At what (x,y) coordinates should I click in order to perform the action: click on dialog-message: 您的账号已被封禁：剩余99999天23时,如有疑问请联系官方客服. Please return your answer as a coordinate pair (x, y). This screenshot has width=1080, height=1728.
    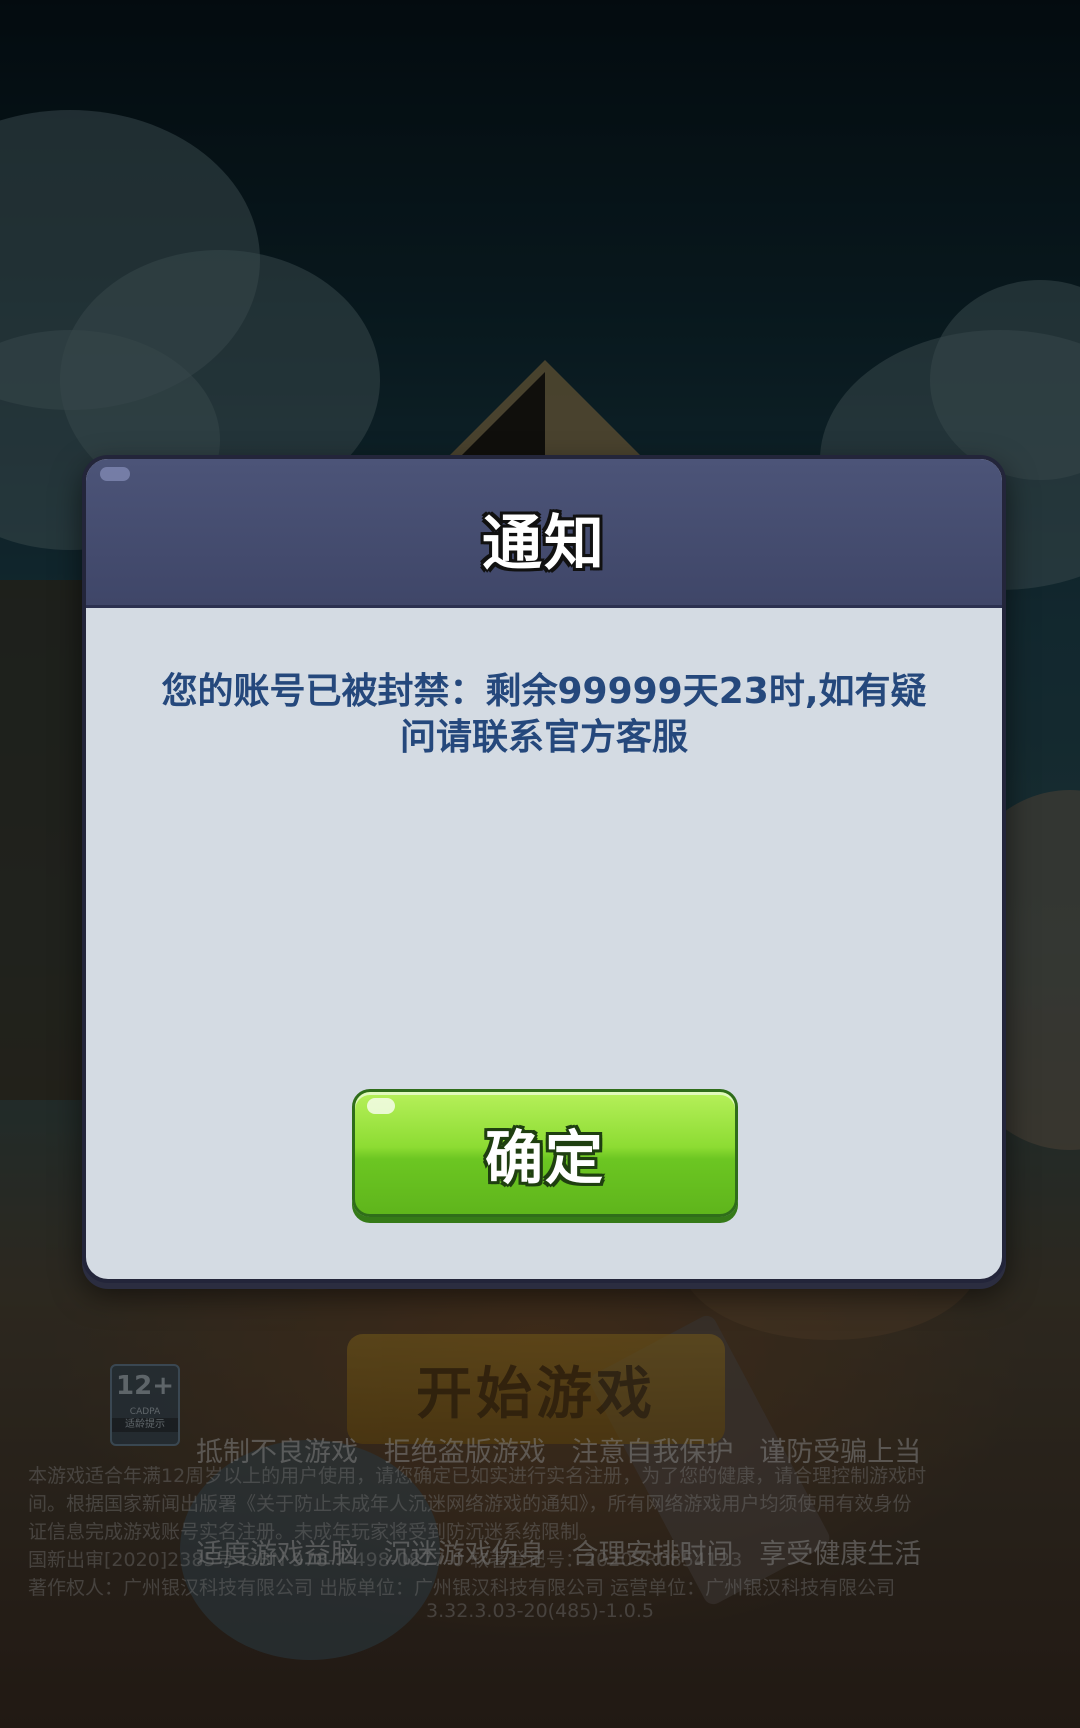
    Looking at the image, I should click on (544, 714).